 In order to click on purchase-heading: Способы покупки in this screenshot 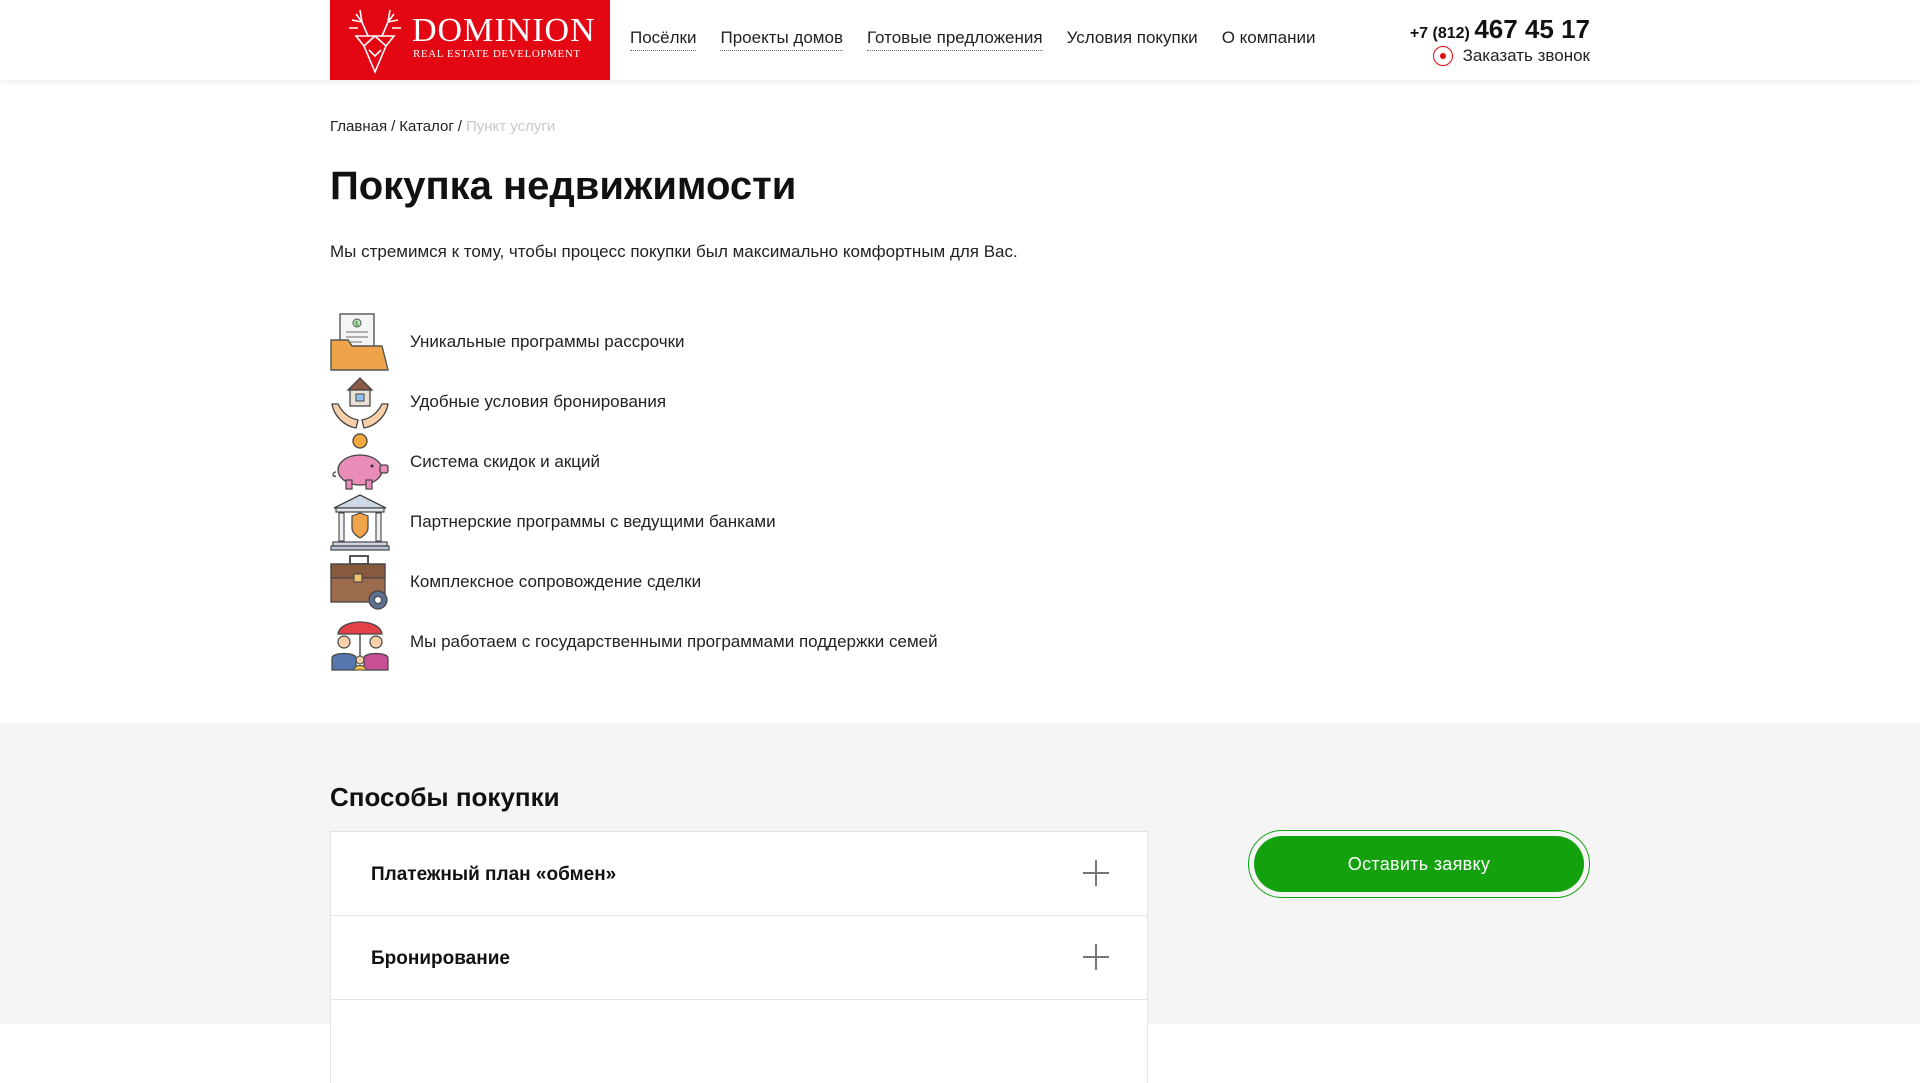, I will do `click(445, 797)`.